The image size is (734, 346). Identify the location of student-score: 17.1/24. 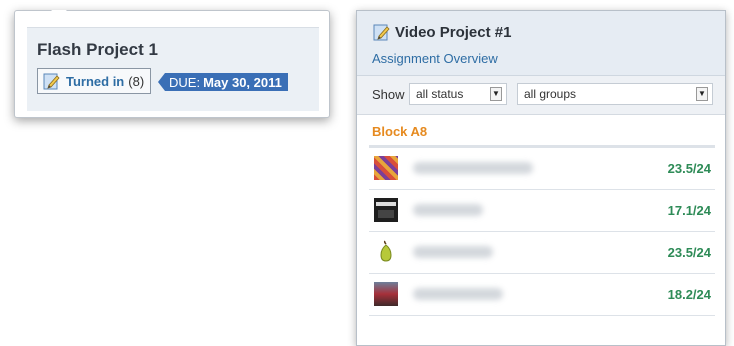
(689, 210).